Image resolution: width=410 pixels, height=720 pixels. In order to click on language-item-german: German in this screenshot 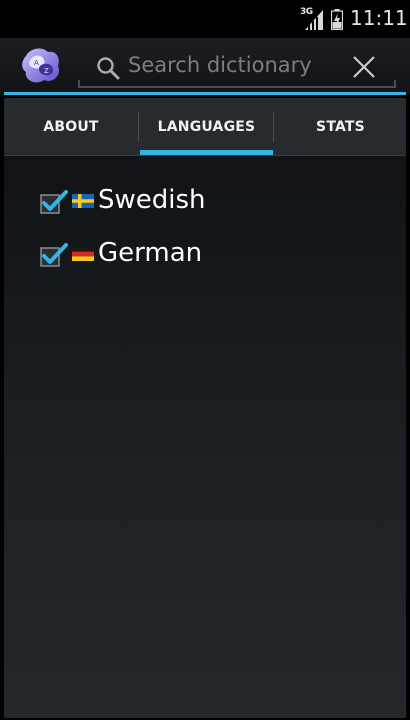, I will do `click(205, 254)`.